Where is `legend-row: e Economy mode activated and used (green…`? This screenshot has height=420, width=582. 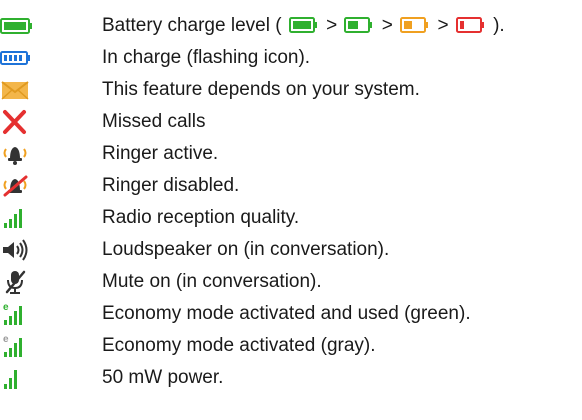
legend-row: e Economy mode activated and used (green… is located at coordinates (291, 314).